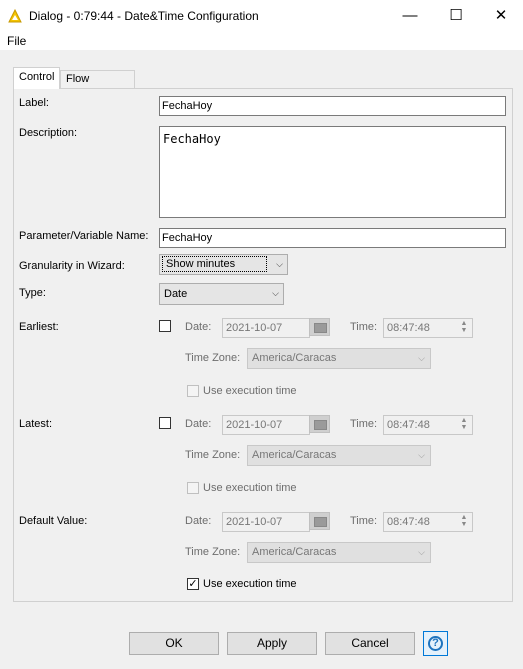 This screenshot has height=669, width=523. What do you see at coordinates (53, 521) in the screenshot?
I see `default-value-label: Default Value:` at bounding box center [53, 521].